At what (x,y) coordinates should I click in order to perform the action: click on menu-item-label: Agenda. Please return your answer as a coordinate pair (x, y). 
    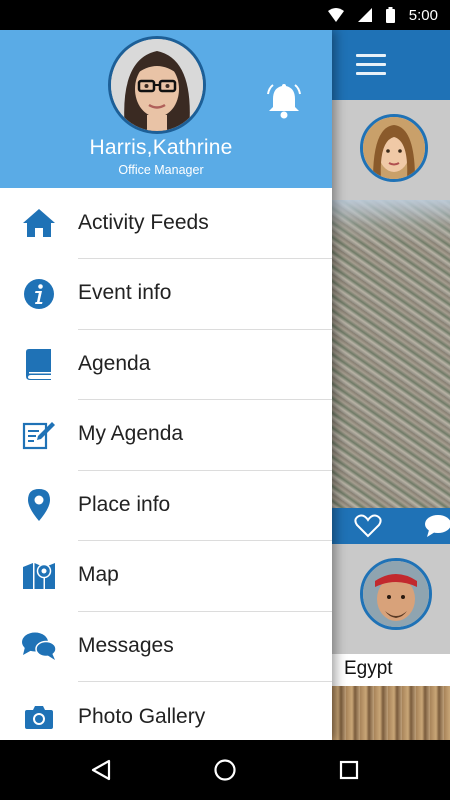
    Looking at the image, I should click on (205, 364).